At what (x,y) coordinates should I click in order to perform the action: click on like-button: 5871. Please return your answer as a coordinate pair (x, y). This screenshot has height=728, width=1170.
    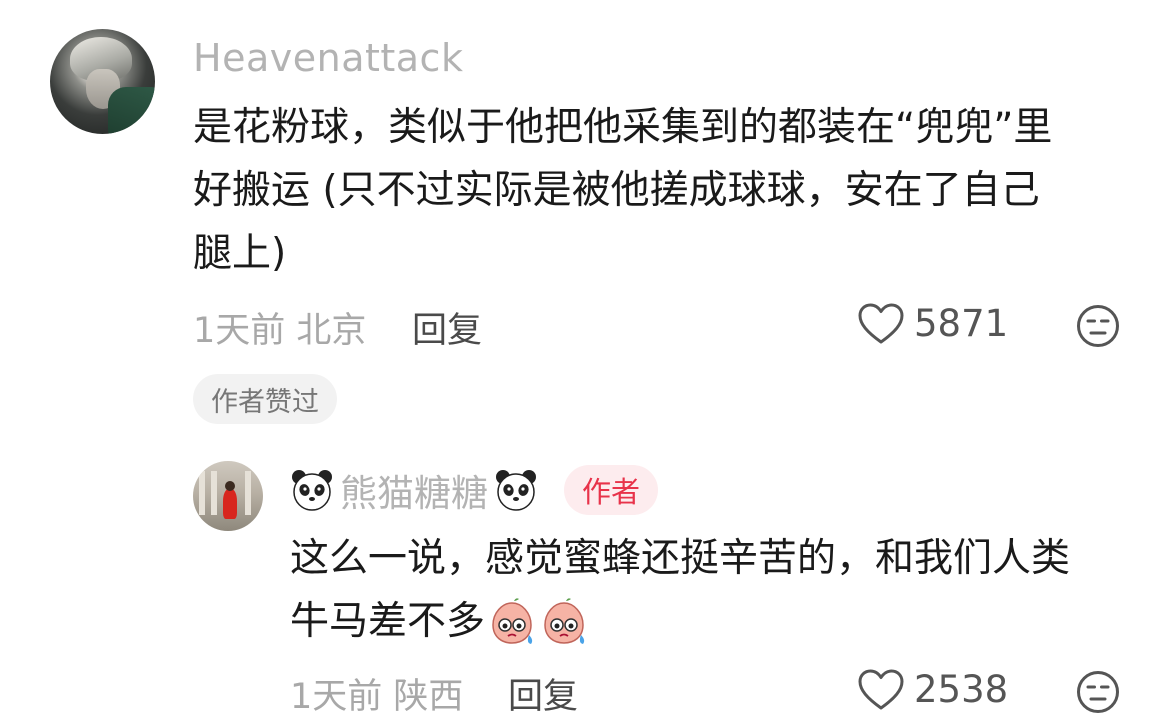
    Looking at the image, I should click on (933, 323).